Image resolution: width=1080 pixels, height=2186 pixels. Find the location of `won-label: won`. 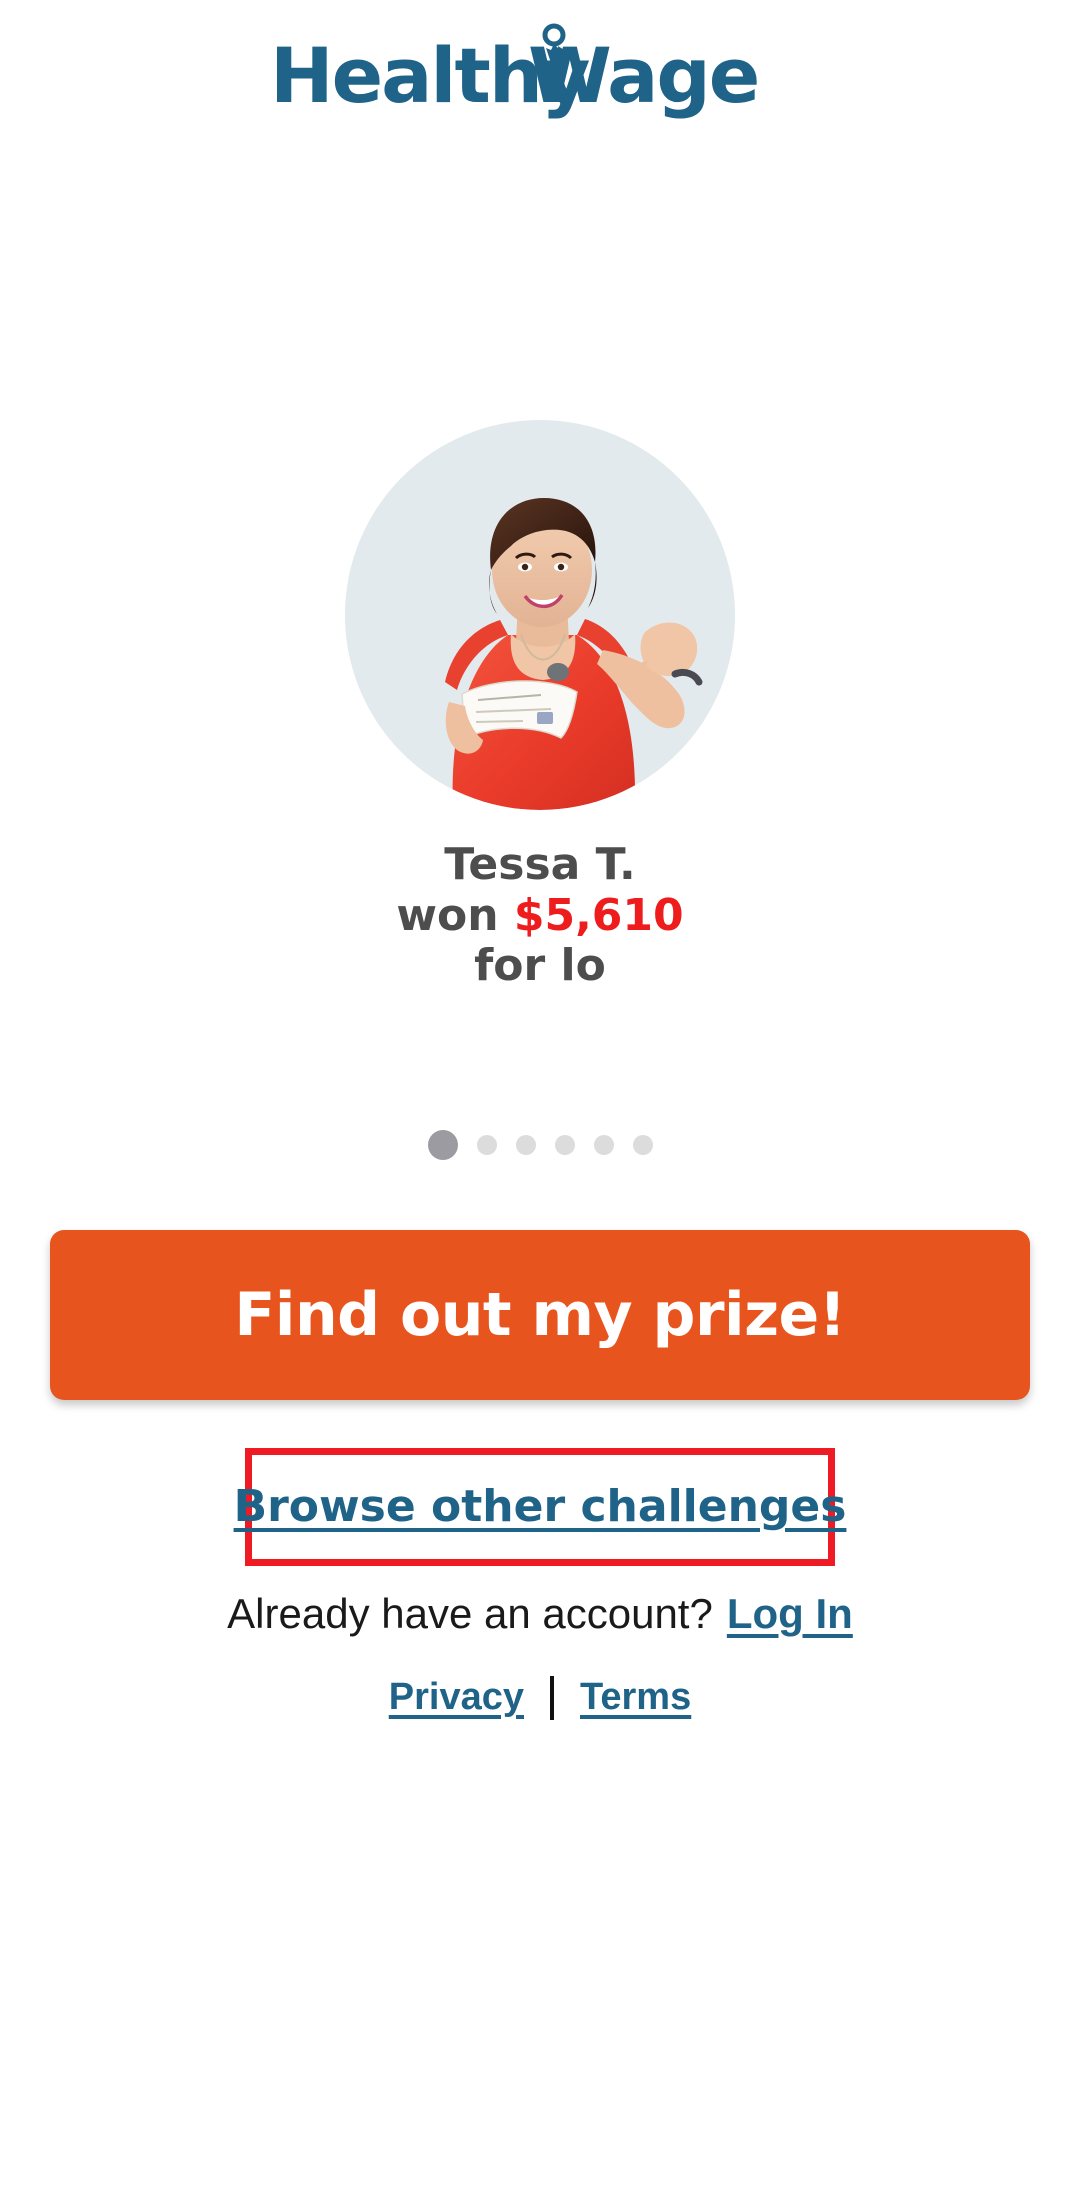

won-label: won is located at coordinates (447, 915).